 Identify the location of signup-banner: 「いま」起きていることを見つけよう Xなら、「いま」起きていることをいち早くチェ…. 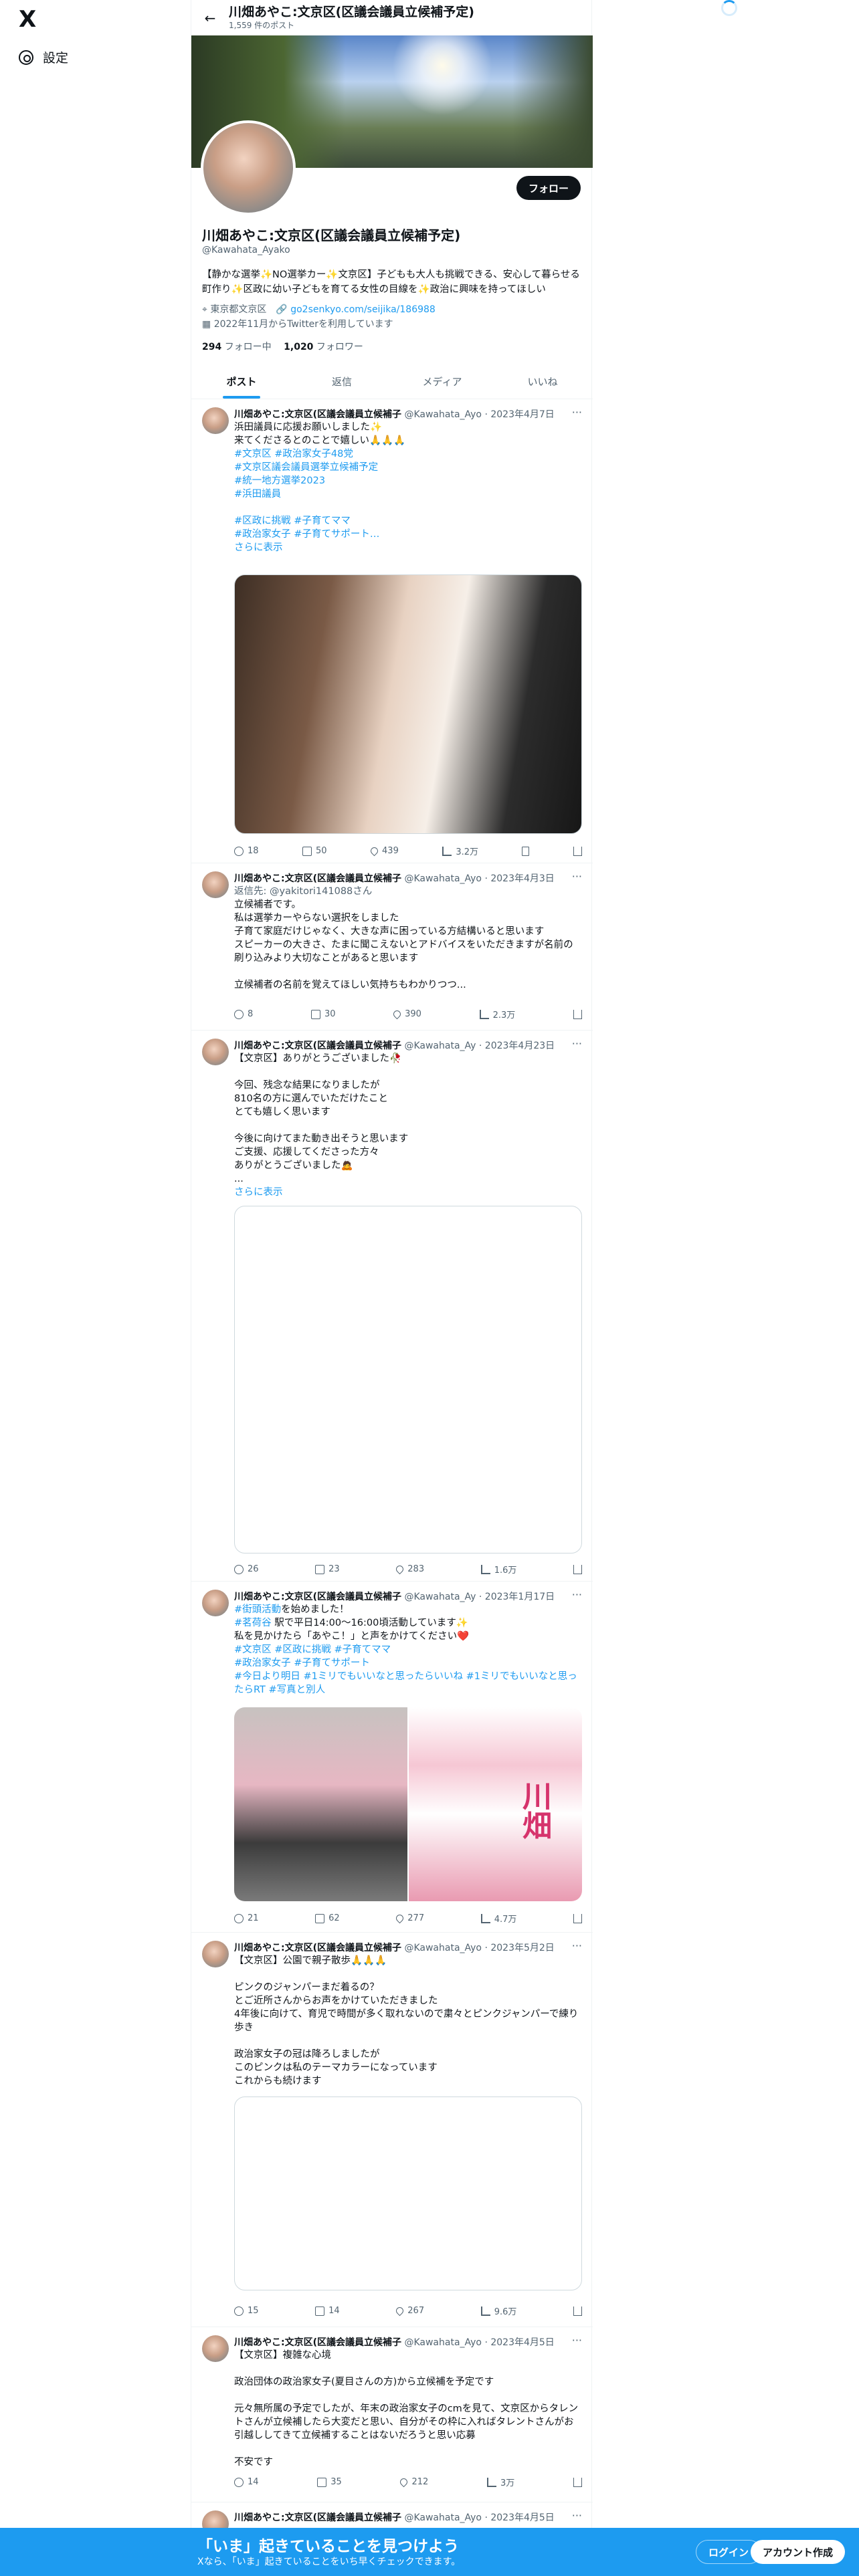
(429, 2552).